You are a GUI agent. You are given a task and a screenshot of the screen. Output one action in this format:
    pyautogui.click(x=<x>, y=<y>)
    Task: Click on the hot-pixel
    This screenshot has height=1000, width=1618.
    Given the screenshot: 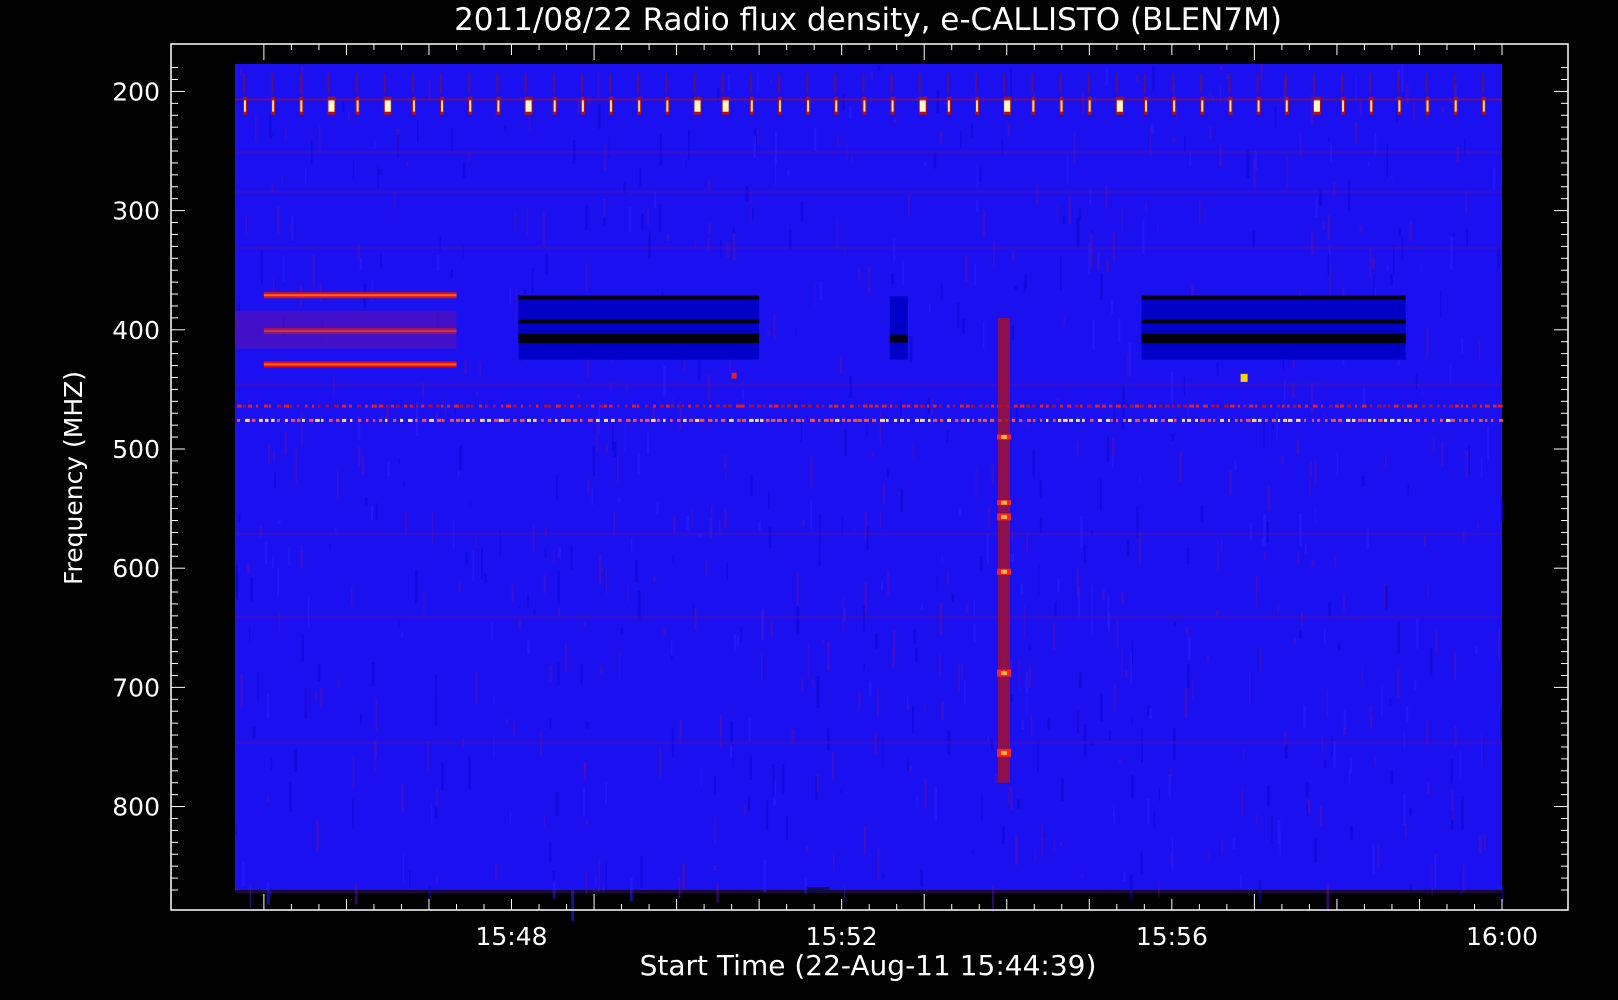 What is the action you would take?
    pyautogui.click(x=1244, y=377)
    